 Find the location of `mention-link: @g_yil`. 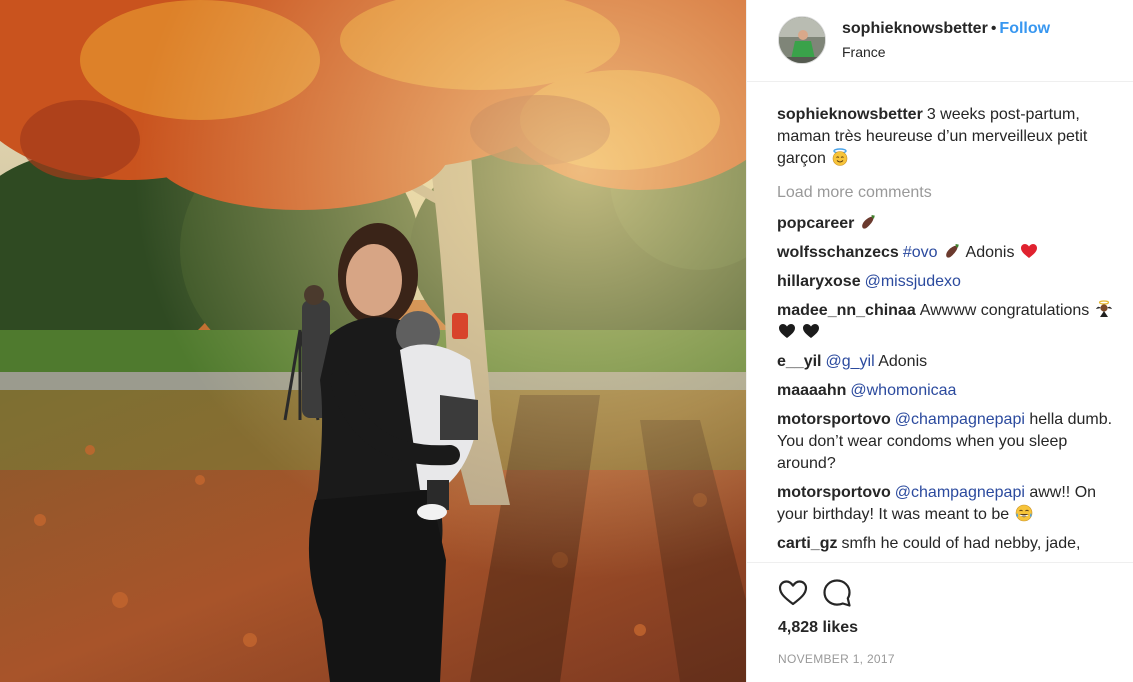

mention-link: @g_yil is located at coordinates (849, 361).